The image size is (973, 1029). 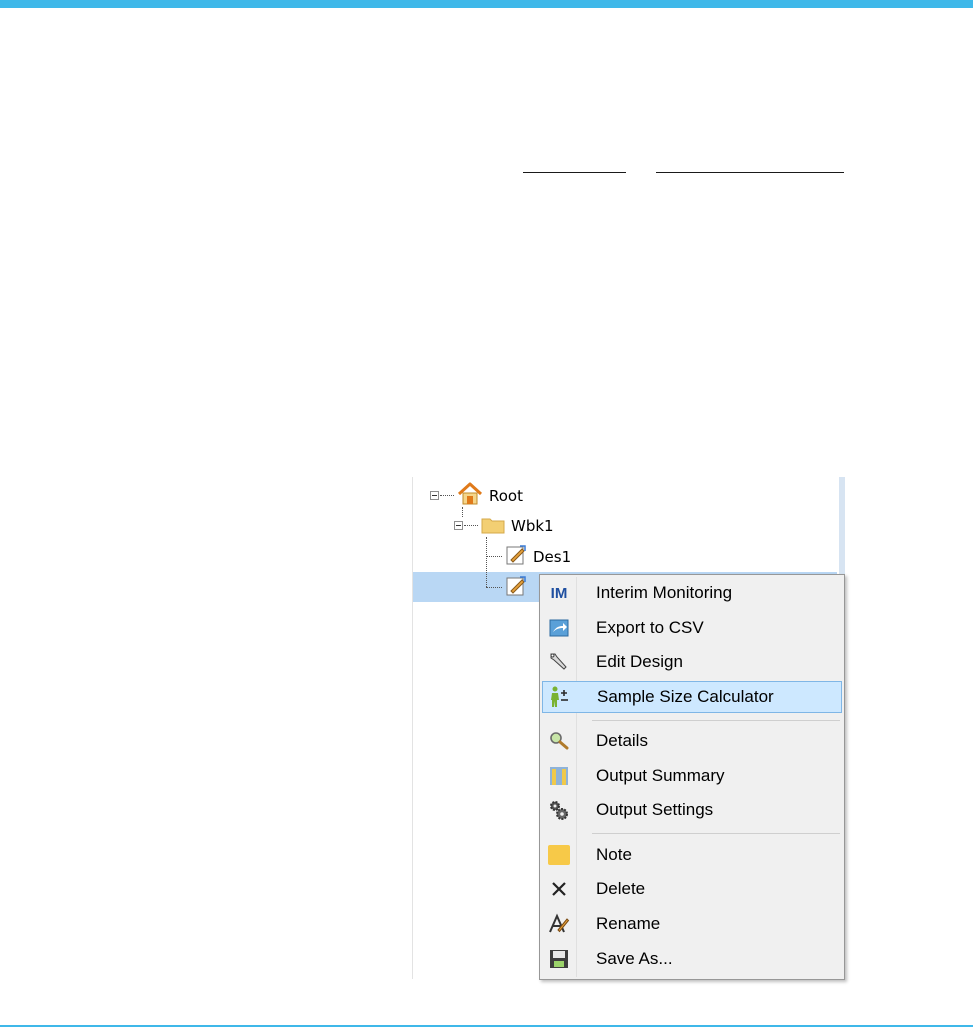 What do you see at coordinates (486, 4) in the screenshot?
I see `top-accent-bar` at bounding box center [486, 4].